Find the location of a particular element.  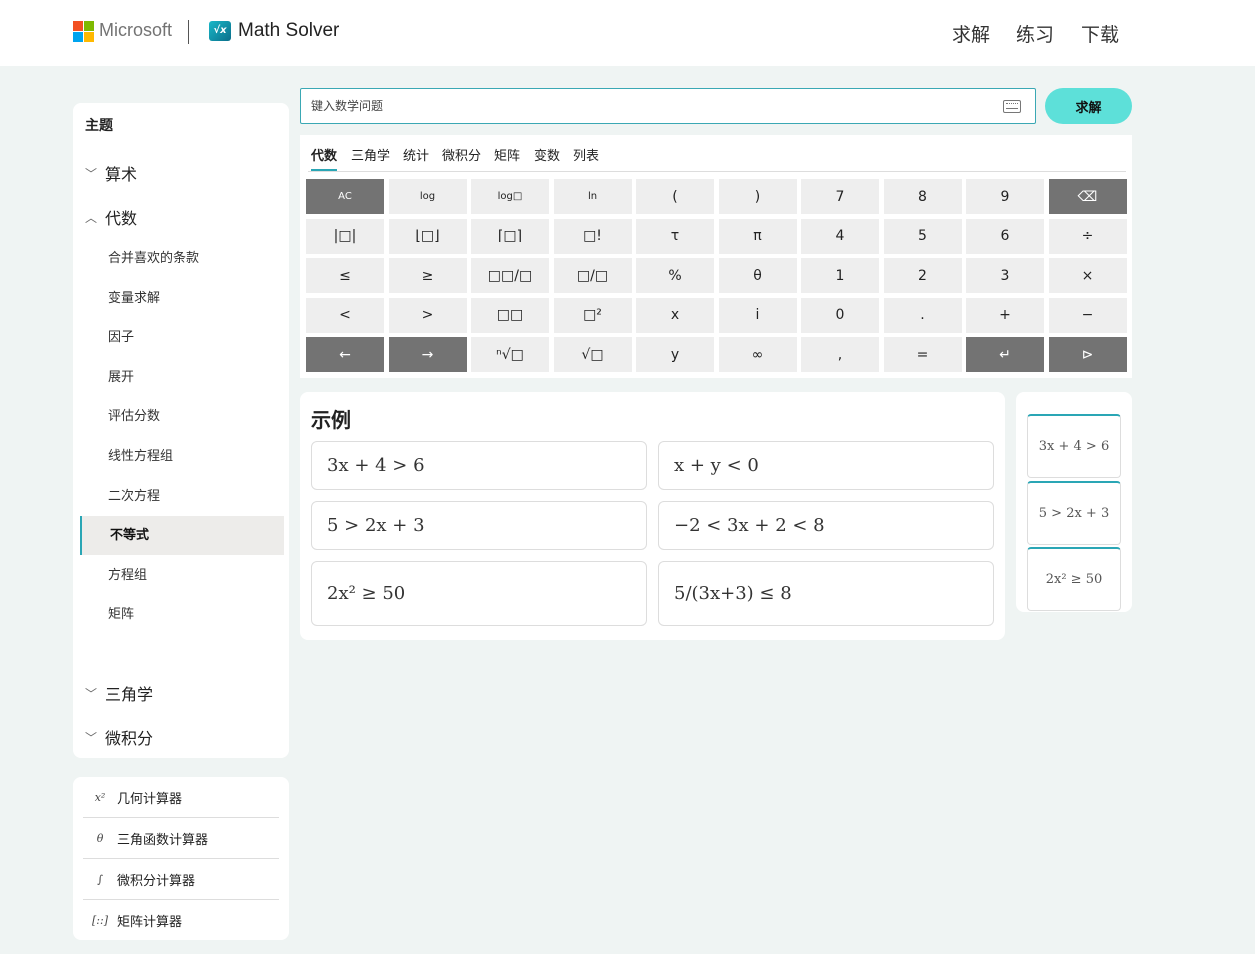

keypad-key: □/□ is located at coordinates (592, 275).